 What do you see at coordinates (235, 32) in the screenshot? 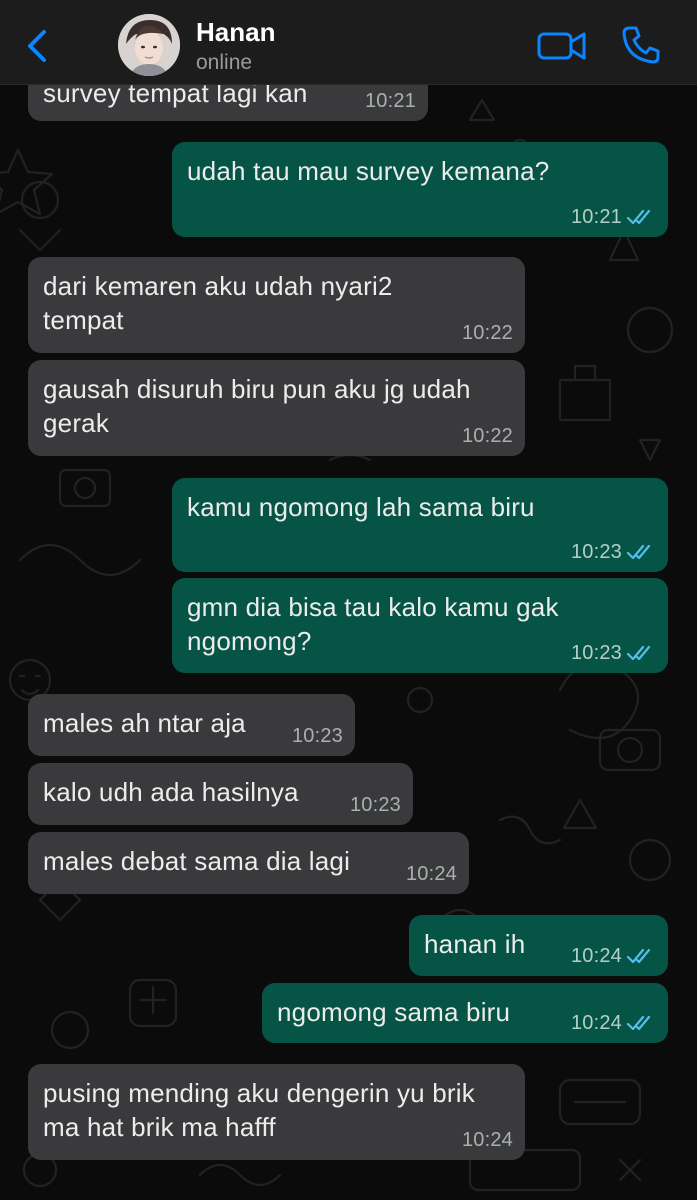
I see `contact-name: Hanan` at bounding box center [235, 32].